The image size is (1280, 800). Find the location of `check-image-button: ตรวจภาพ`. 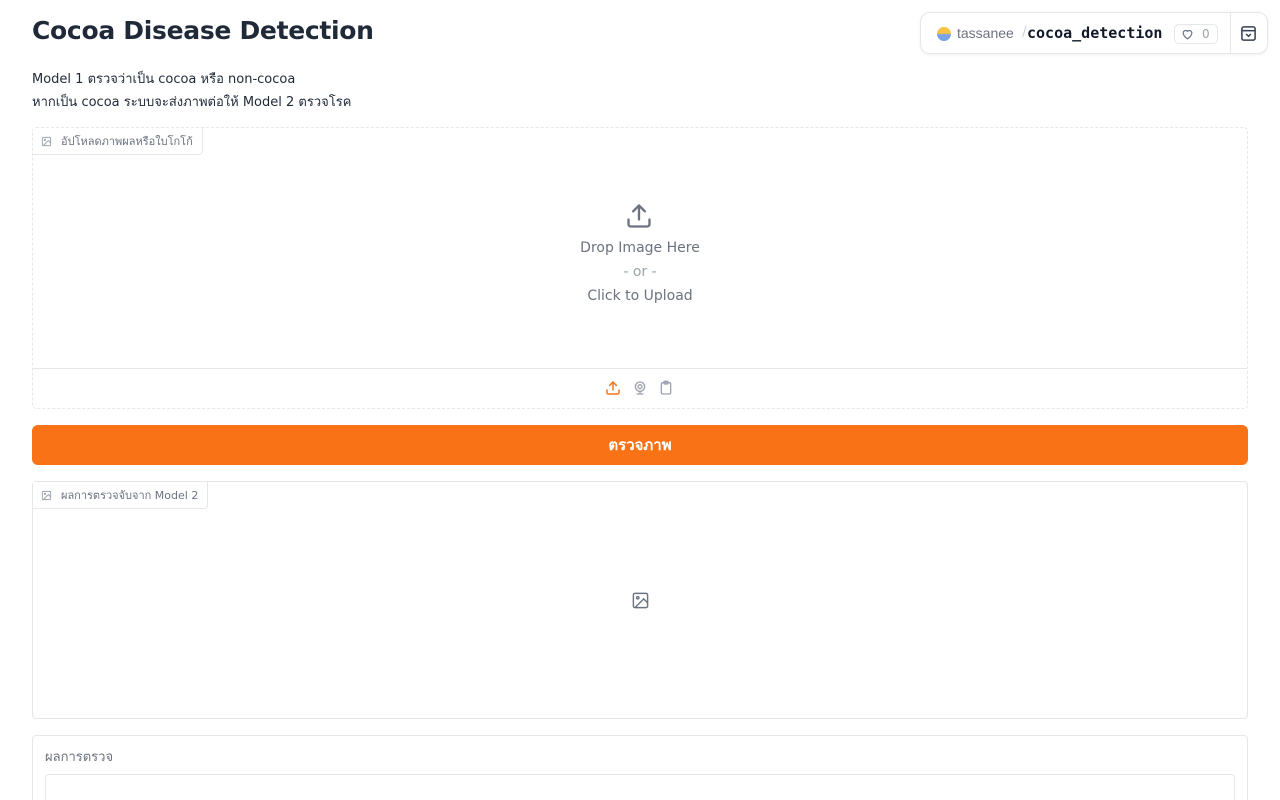

check-image-button: ตรวจภาพ is located at coordinates (640, 445).